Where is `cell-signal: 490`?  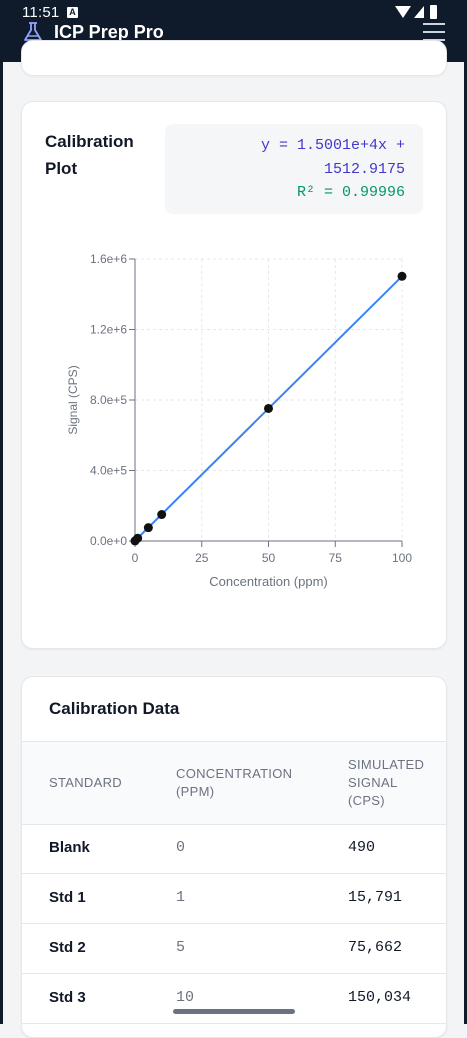 cell-signal: 490 is located at coordinates (362, 847).